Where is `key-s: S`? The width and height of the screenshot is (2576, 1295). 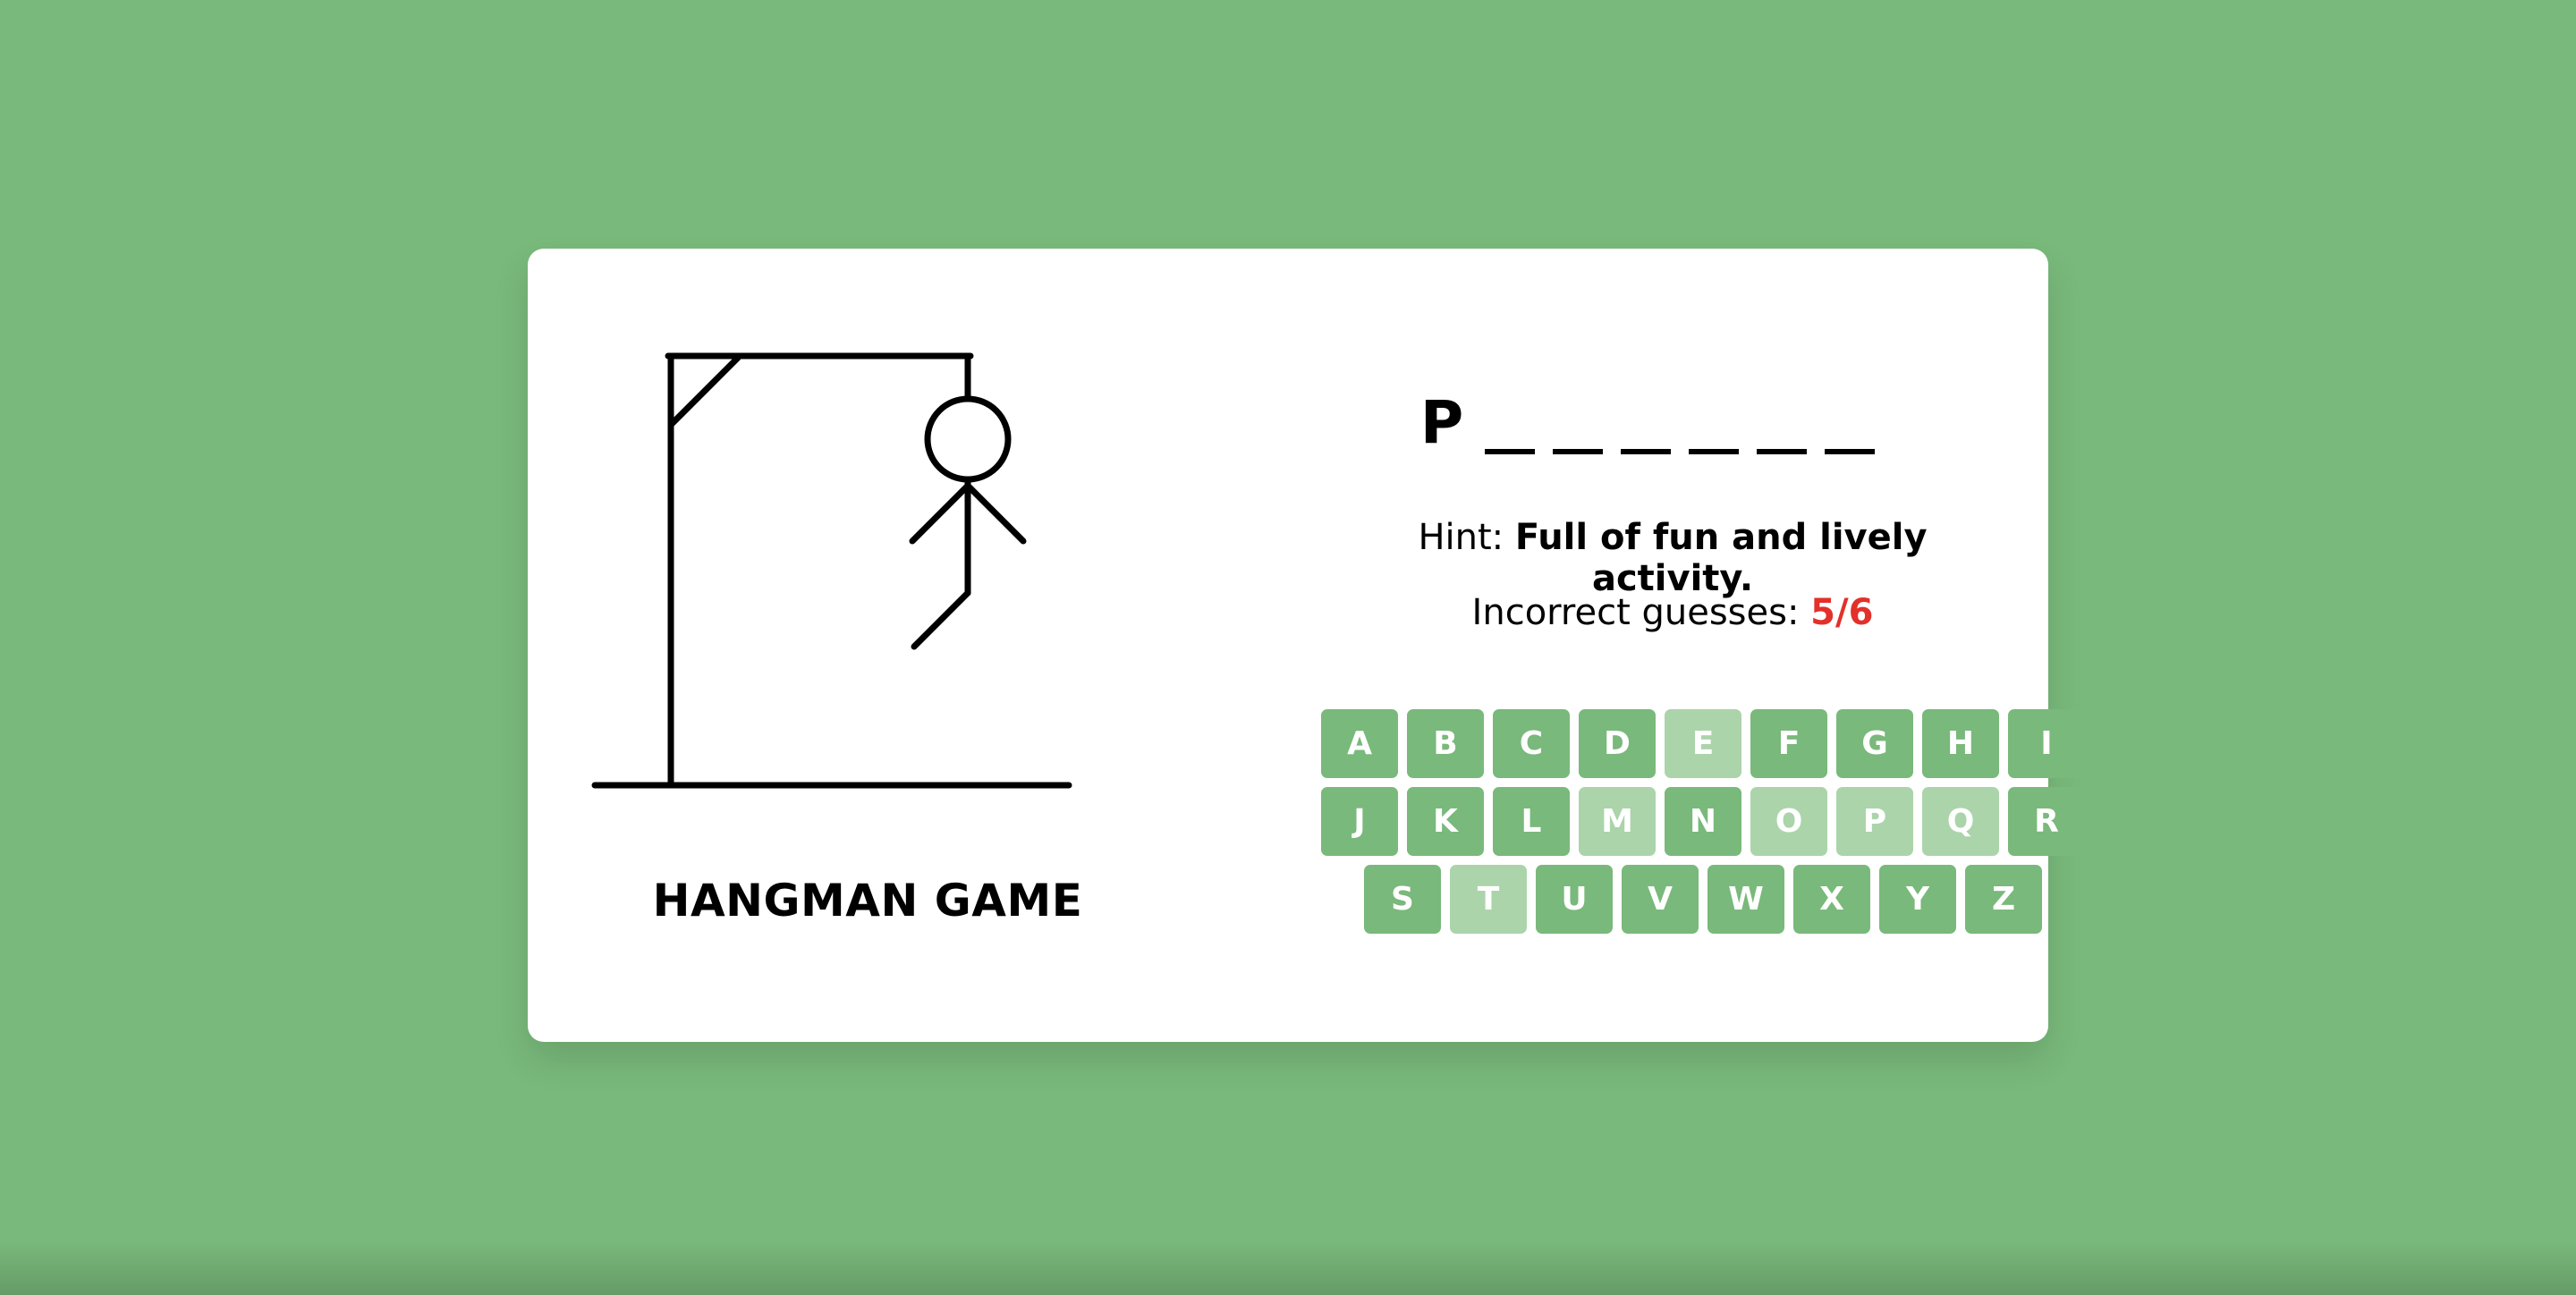
key-s: S is located at coordinates (1402, 899).